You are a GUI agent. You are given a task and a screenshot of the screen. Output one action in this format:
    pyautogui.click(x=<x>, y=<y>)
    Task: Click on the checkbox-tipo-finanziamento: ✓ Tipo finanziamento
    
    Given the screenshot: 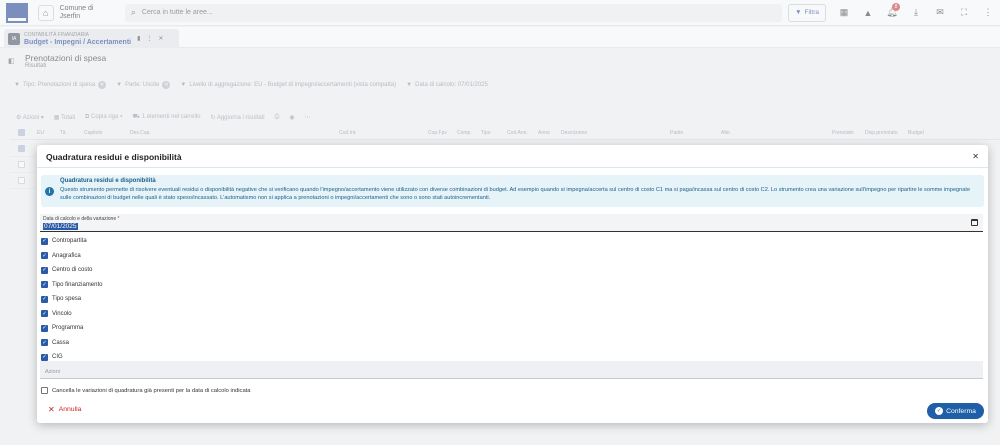 What is the action you would take?
    pyautogui.click(x=141, y=285)
    